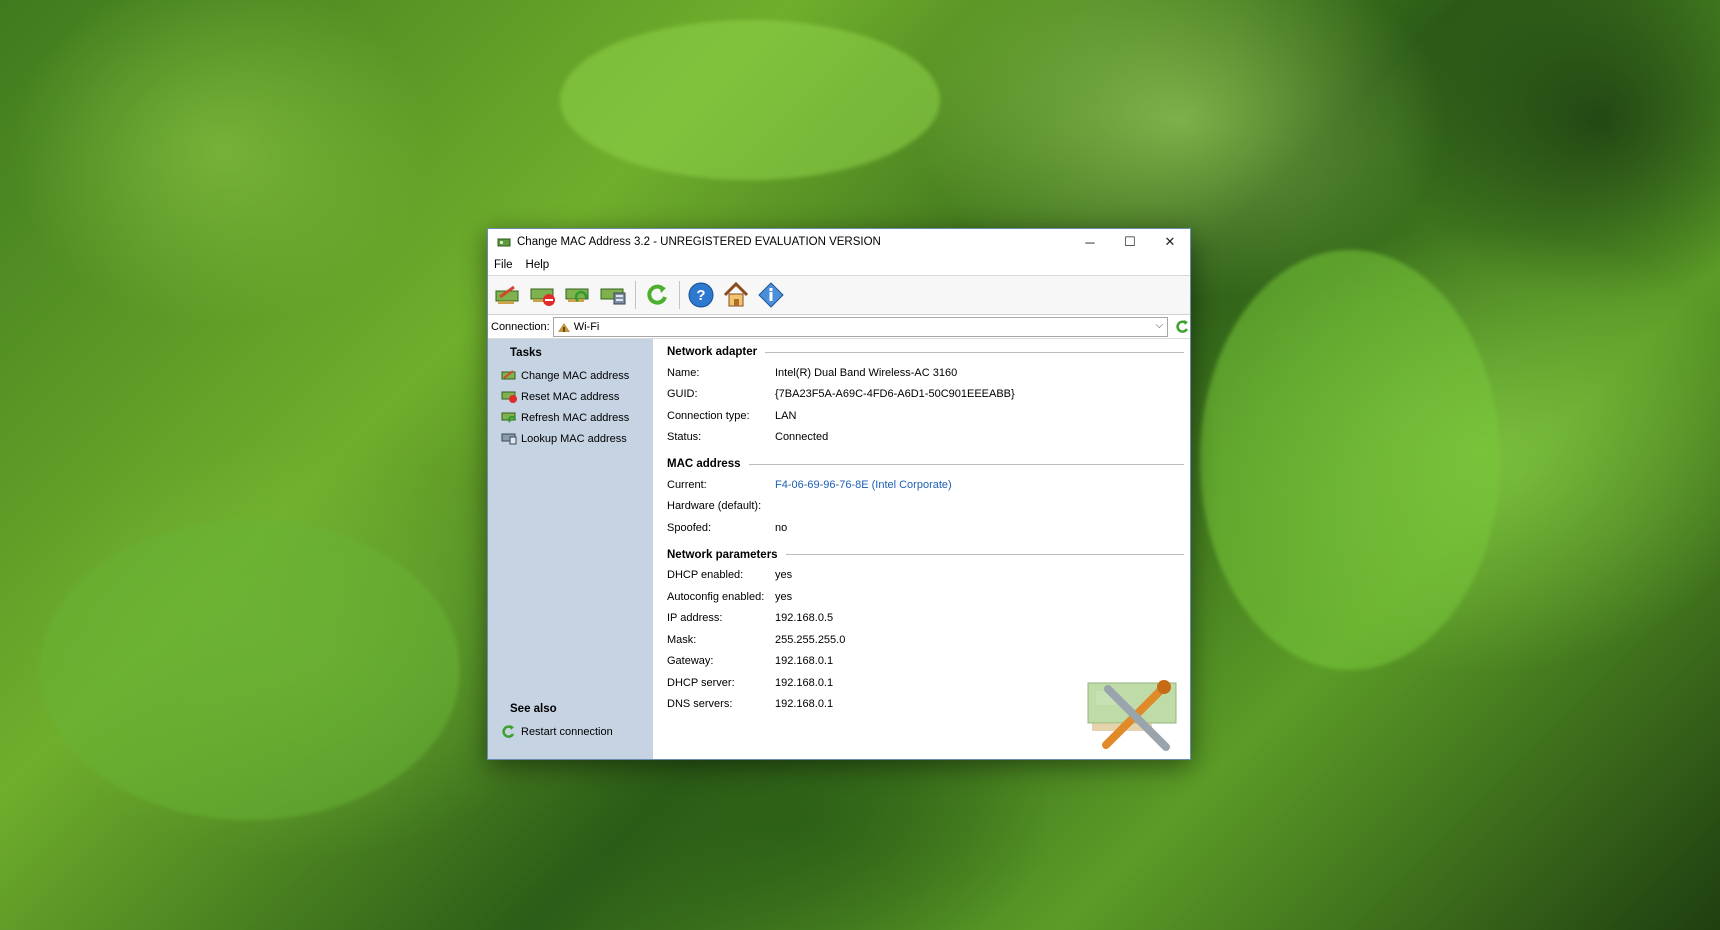 Image resolution: width=1720 pixels, height=930 pixels. I want to click on detail-value: LAN, so click(786, 415).